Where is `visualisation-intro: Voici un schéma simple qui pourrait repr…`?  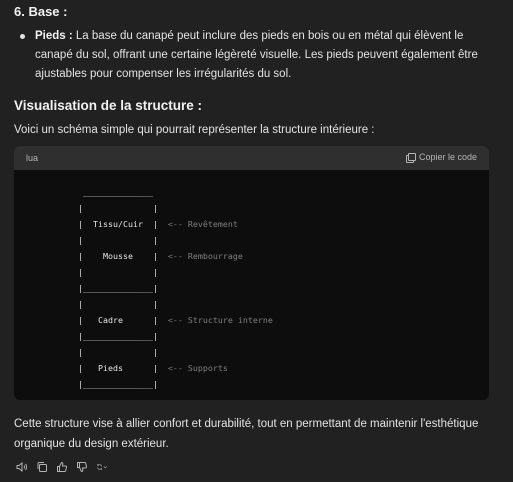
visualisation-intro: Voici un schéma simple qui pourrait repr… is located at coordinates (194, 130).